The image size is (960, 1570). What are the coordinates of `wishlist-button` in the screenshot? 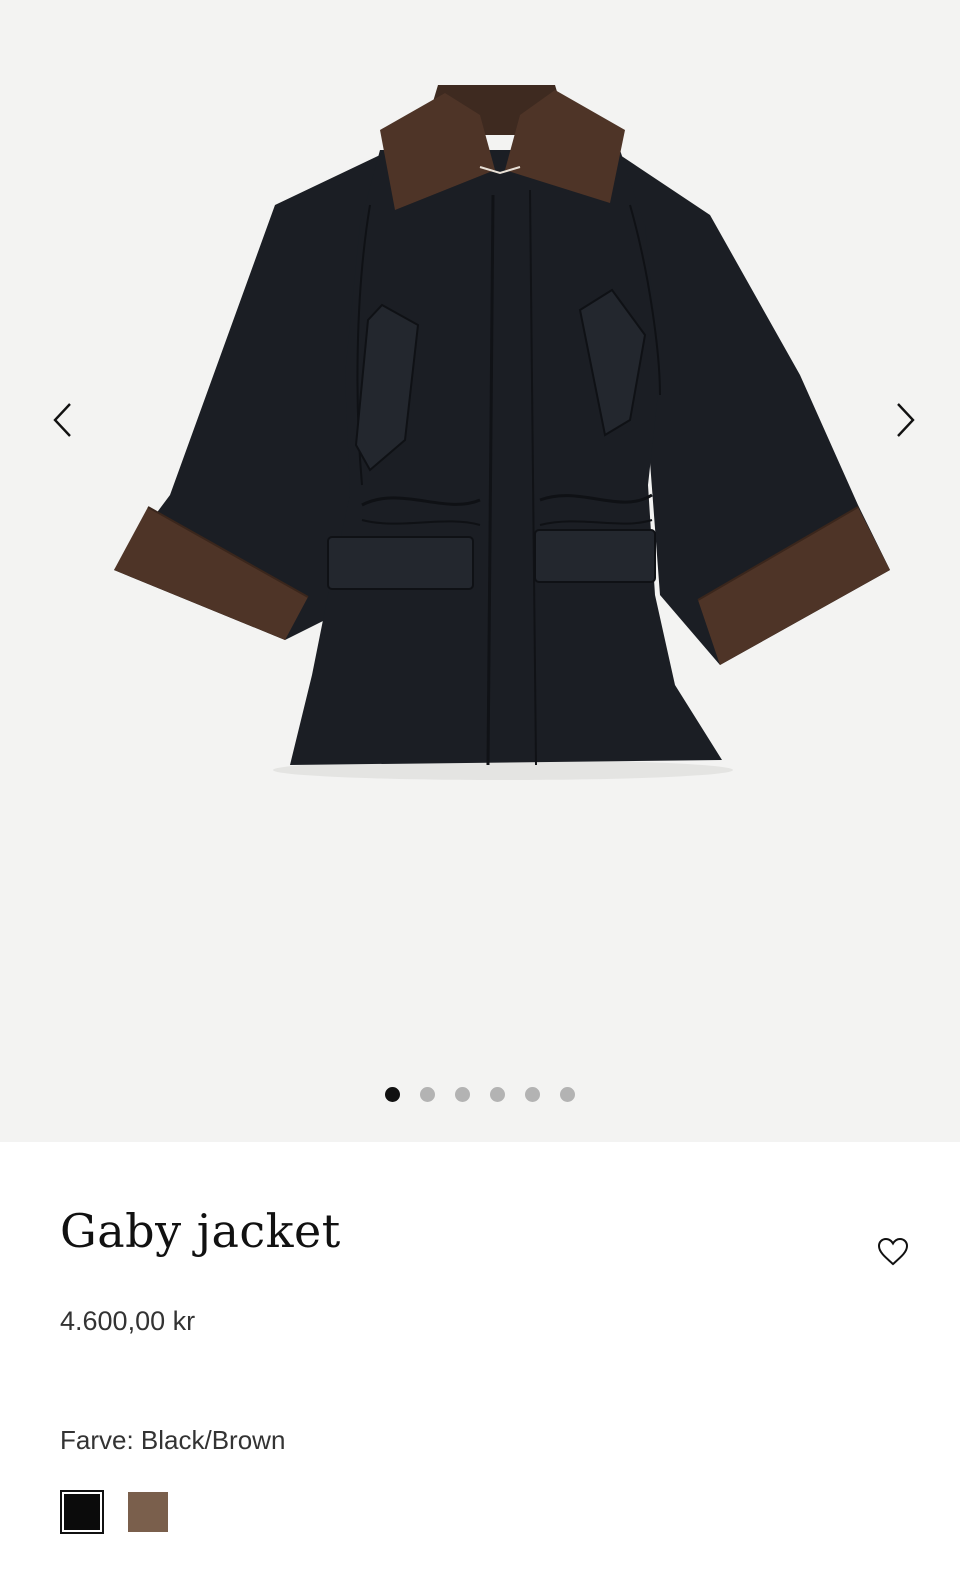 It's located at (893, 1252).